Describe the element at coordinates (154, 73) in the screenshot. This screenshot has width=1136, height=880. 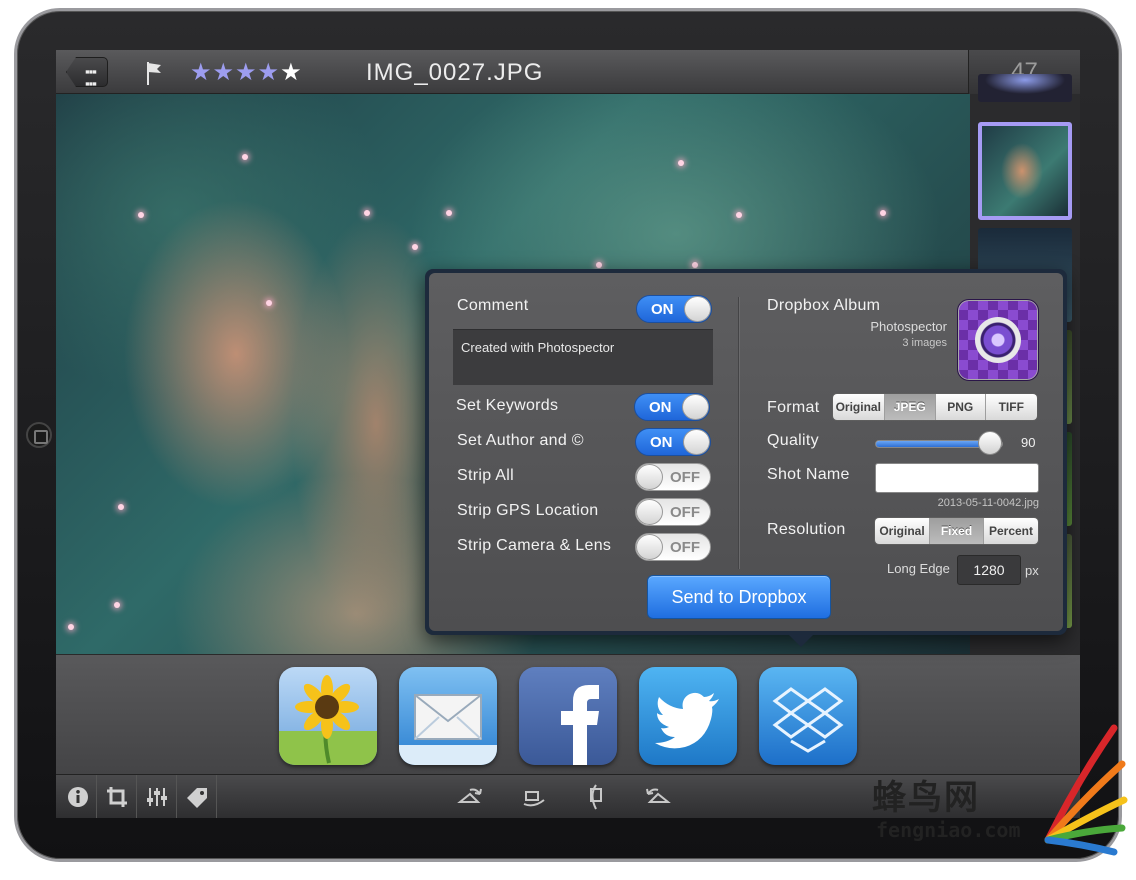
I see `flag-icon` at that location.